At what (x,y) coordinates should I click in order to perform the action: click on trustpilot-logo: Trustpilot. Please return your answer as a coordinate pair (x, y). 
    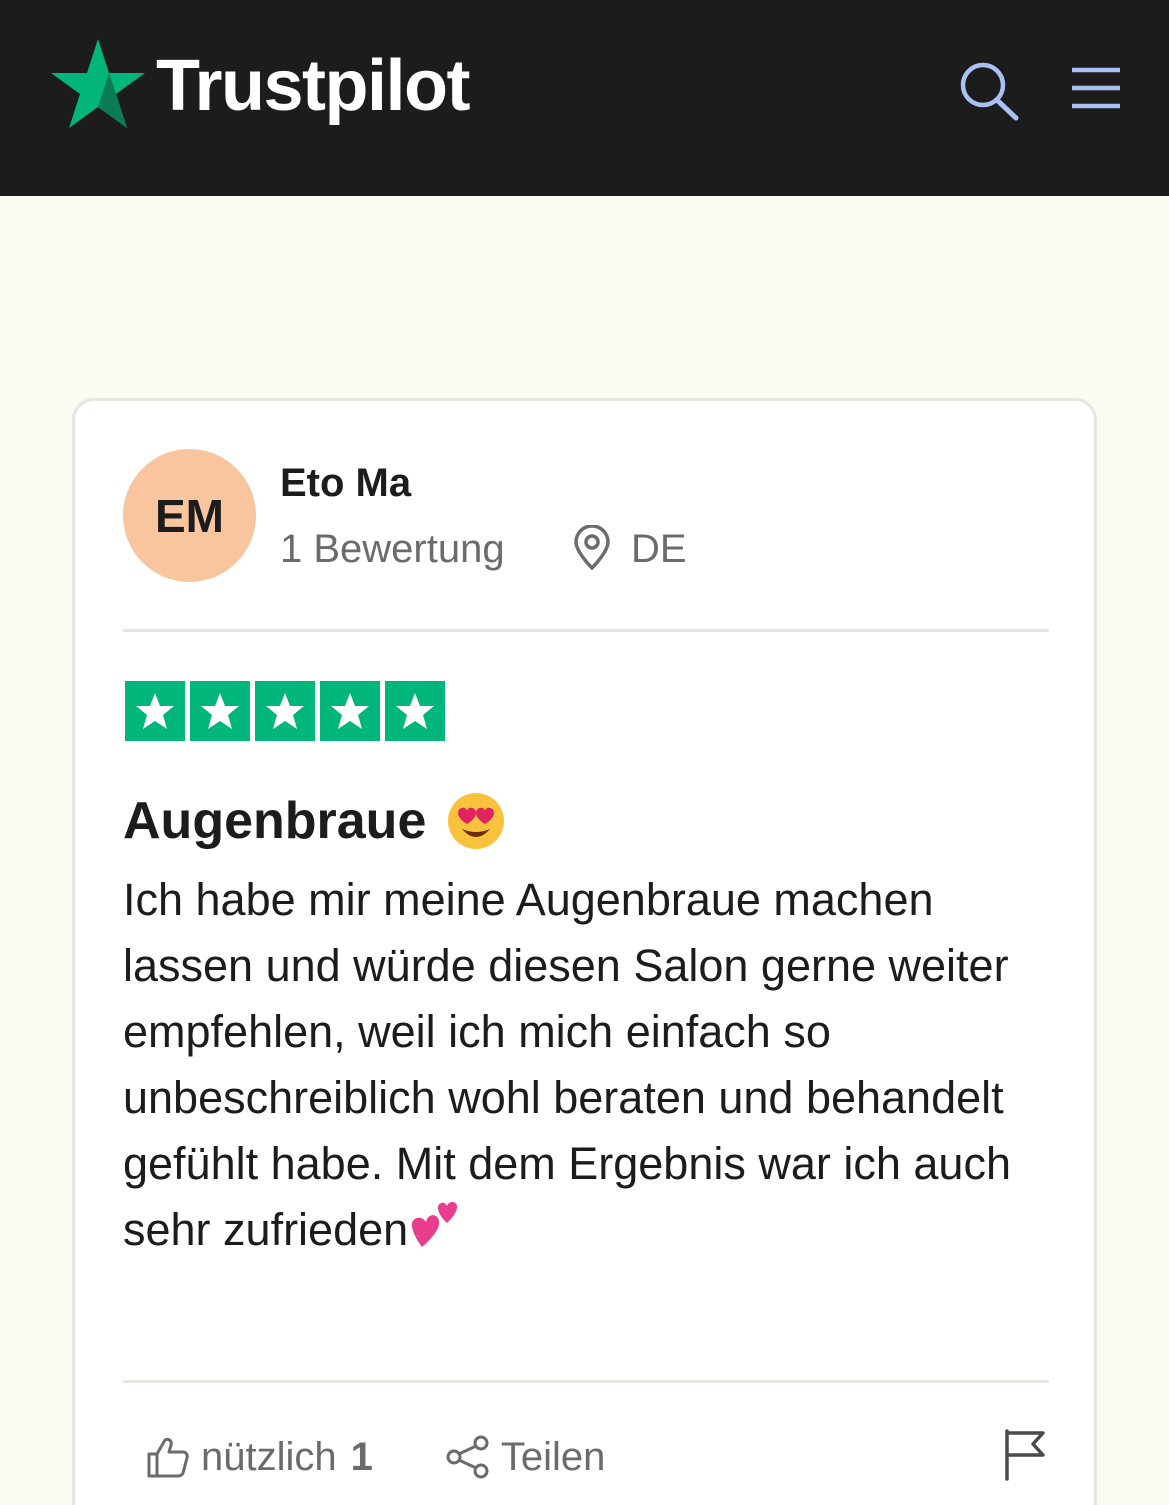
    Looking at the image, I should click on (259, 86).